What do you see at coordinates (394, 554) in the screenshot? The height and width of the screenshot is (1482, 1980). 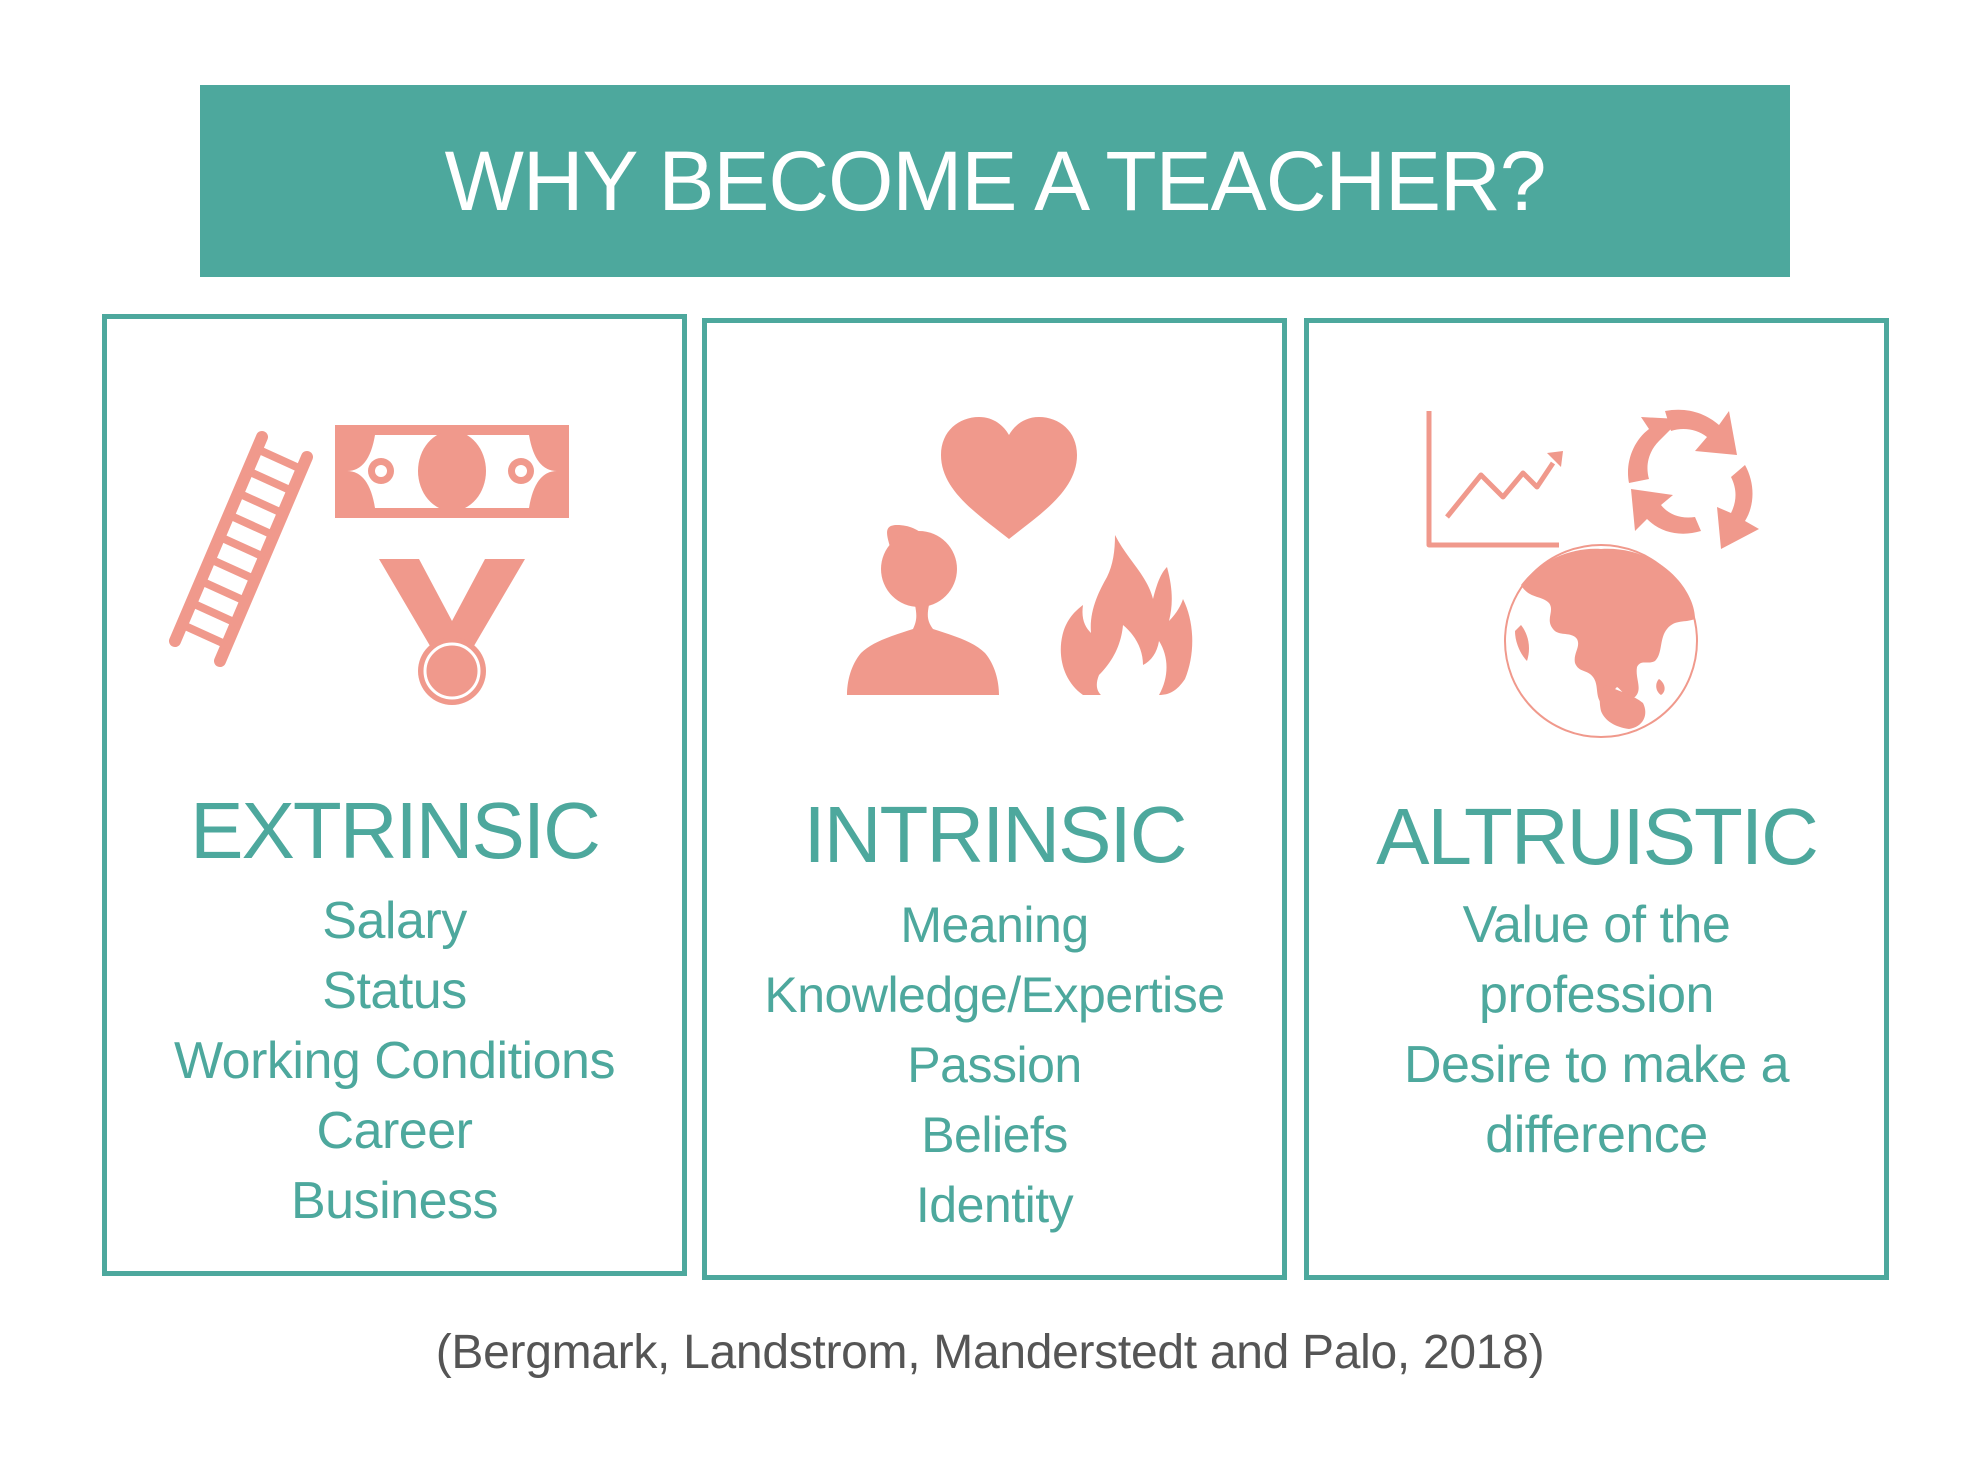 I see `extrinsic-icon-group` at bounding box center [394, 554].